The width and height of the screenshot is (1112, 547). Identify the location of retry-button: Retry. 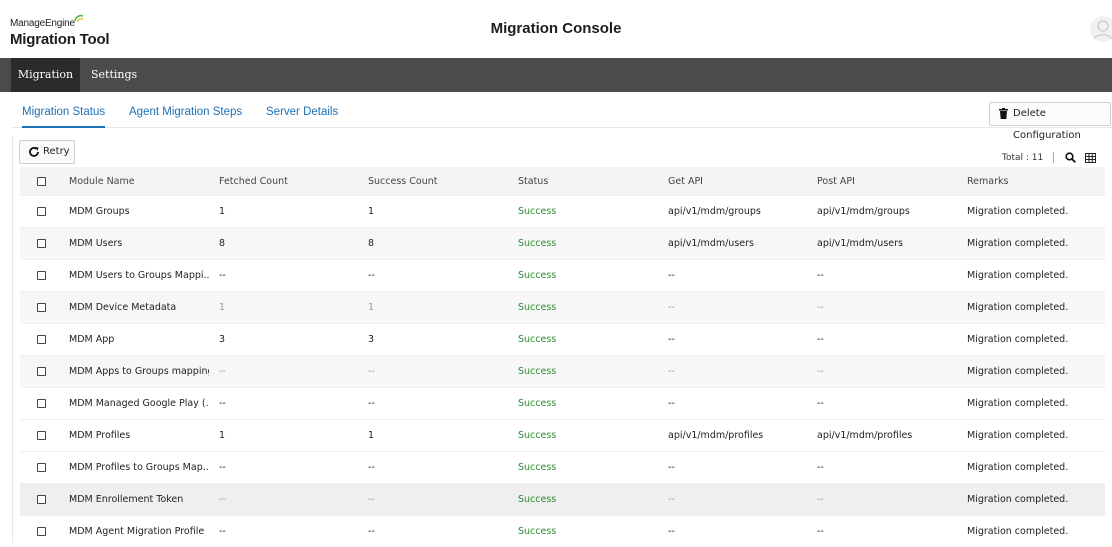
(47, 152).